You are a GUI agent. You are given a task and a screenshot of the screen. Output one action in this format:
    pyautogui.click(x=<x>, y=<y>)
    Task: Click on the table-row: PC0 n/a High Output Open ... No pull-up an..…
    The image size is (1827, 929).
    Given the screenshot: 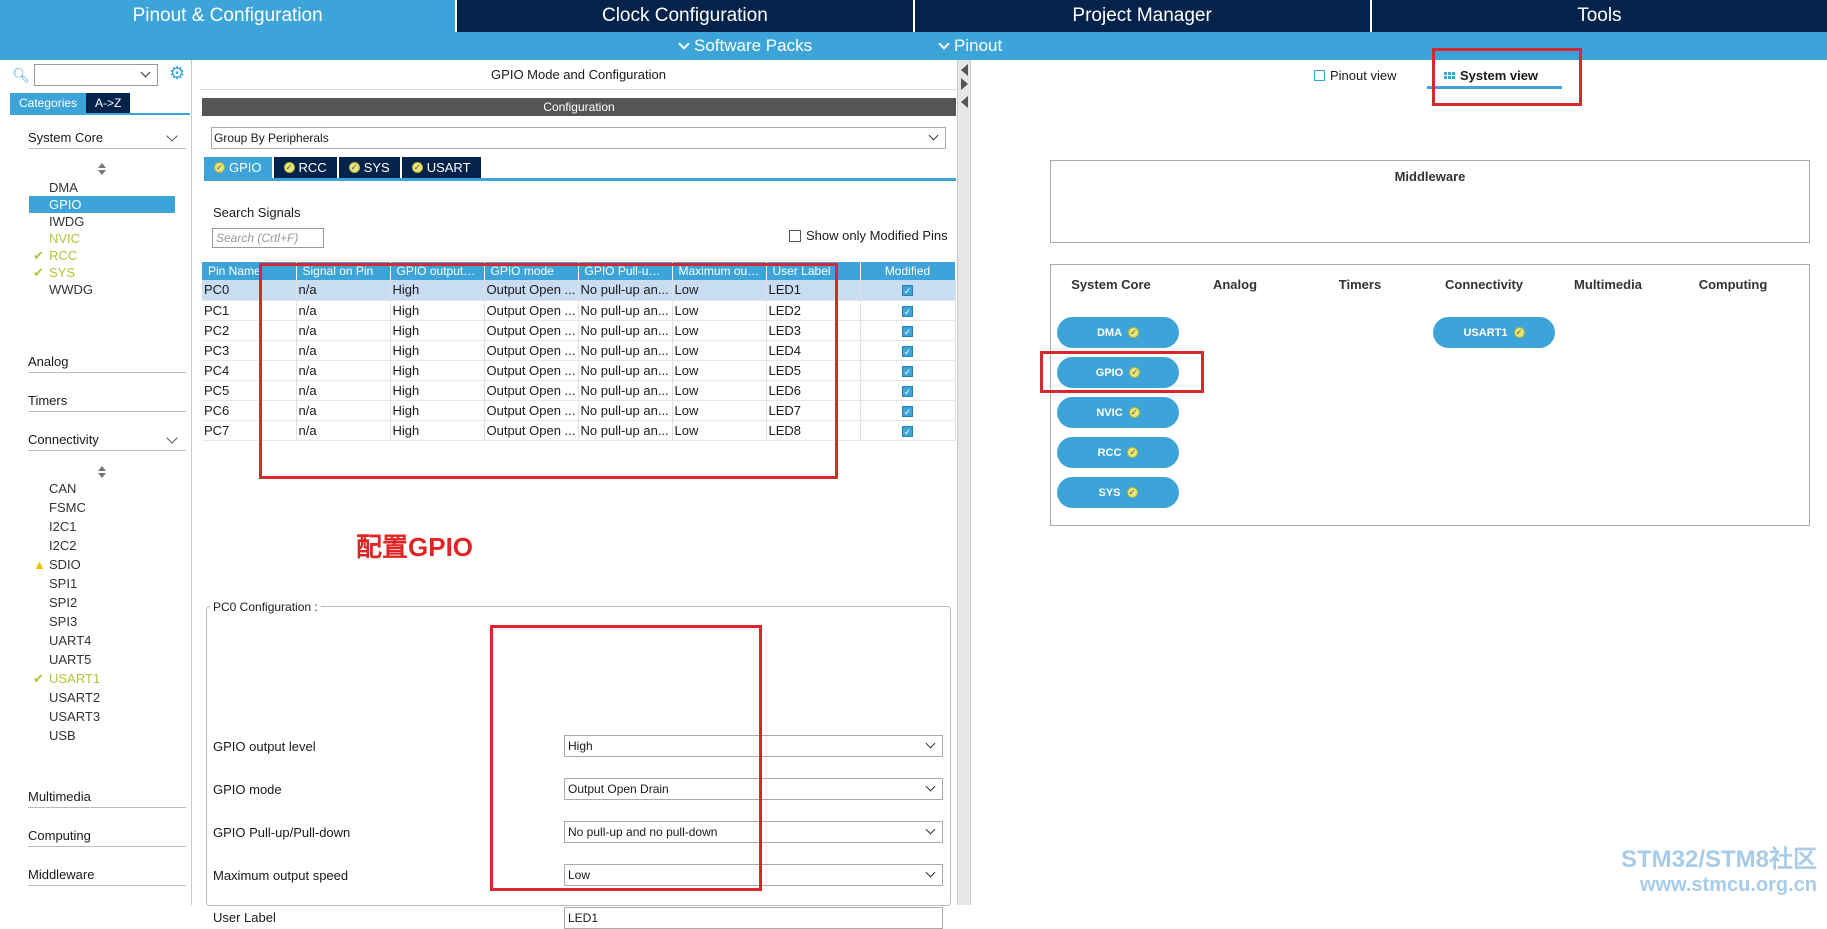 What is the action you would take?
    pyautogui.click(x=579, y=290)
    